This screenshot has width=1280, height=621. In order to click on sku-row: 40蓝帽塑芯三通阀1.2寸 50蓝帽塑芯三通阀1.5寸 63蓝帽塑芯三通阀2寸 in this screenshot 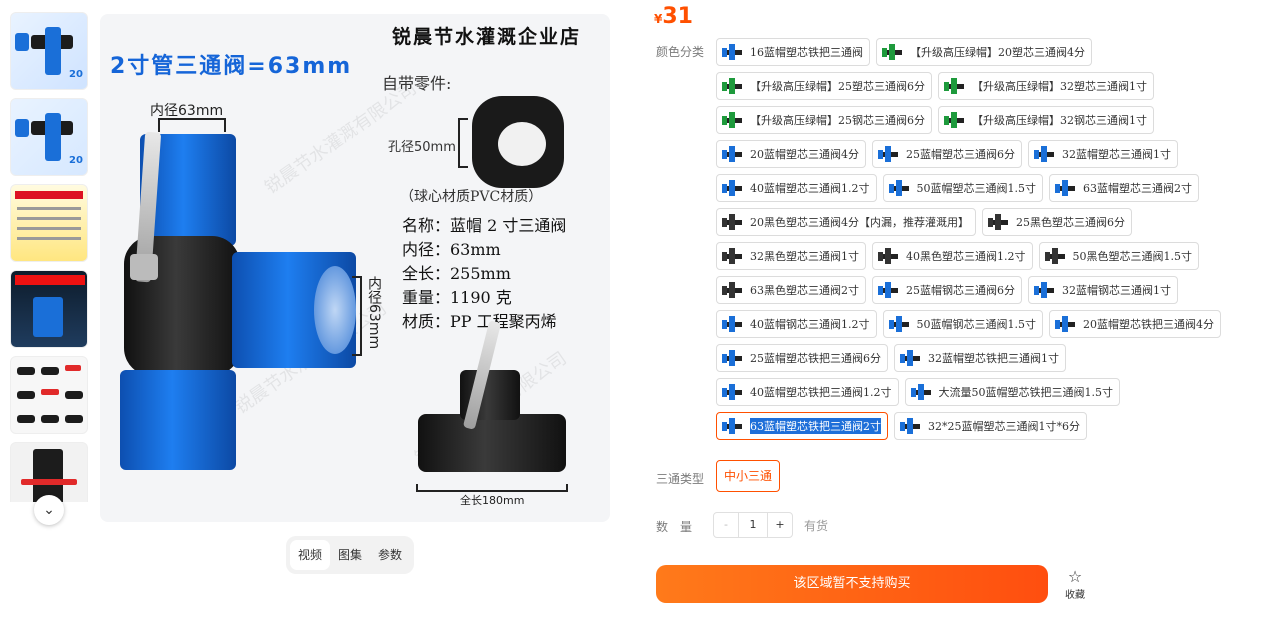, I will do `click(986, 188)`.